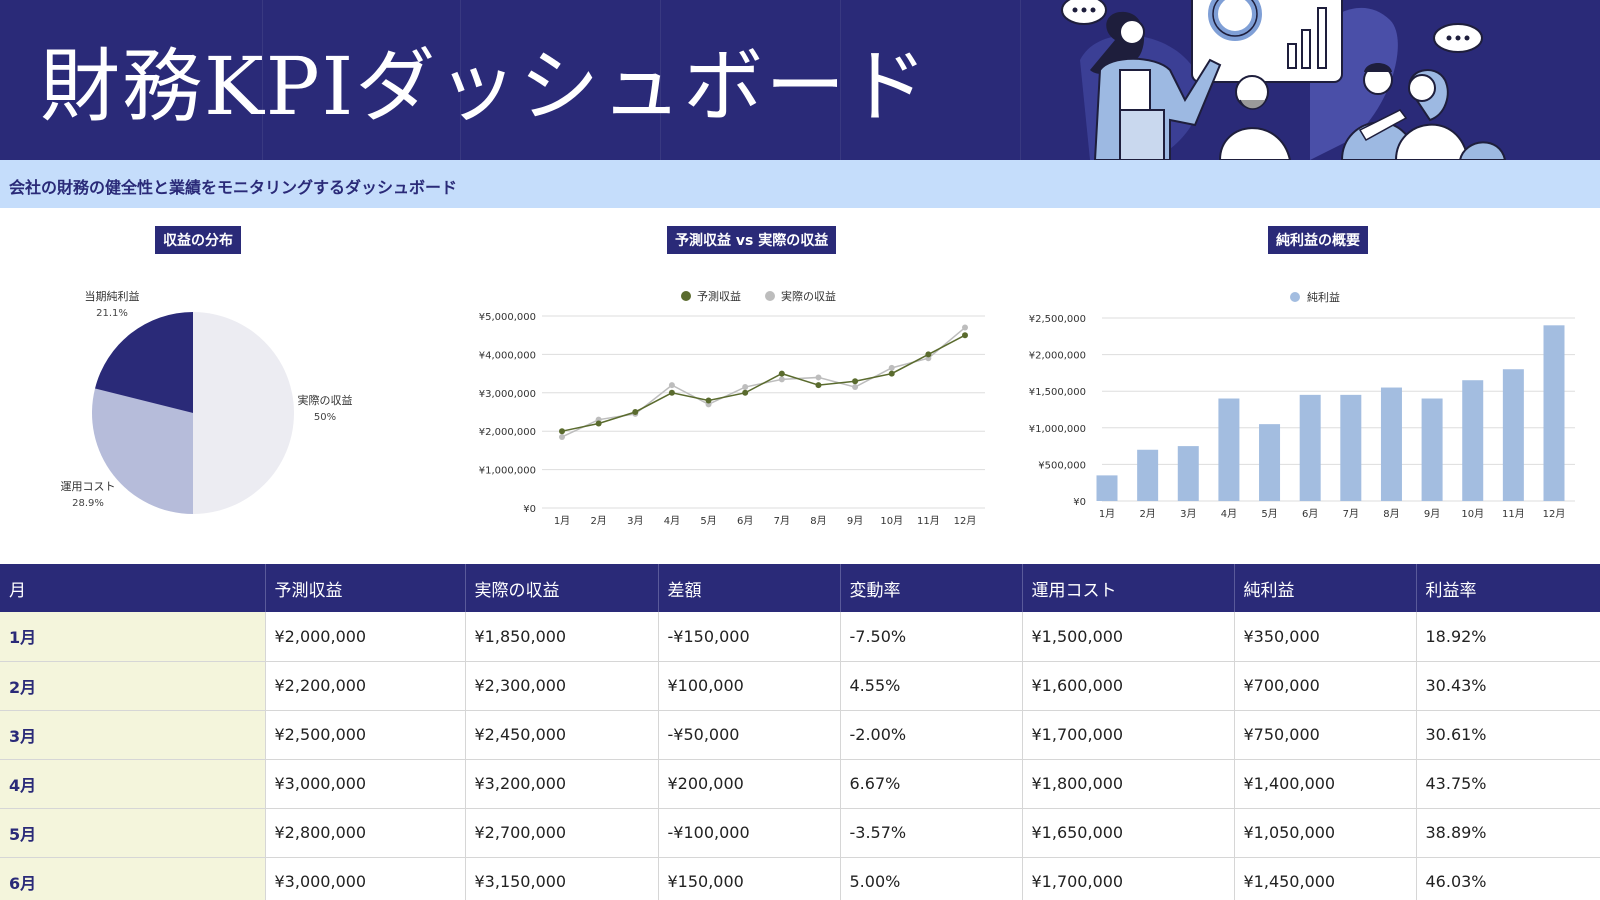 The width and height of the screenshot is (1600, 900). Describe the element at coordinates (1325, 833) in the screenshot. I see `cell-net-profit: ¥1,050,000` at that location.